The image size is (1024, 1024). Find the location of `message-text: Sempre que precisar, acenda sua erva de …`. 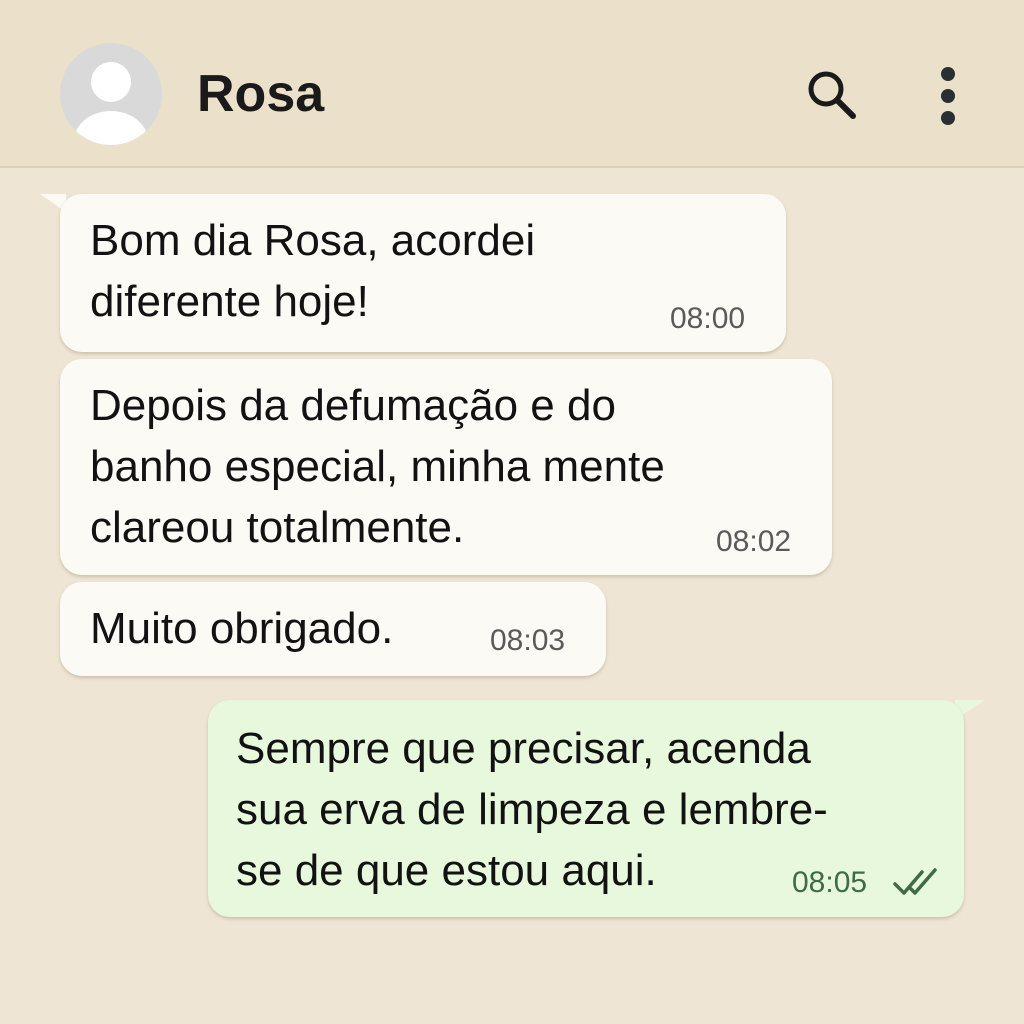

message-text: Sempre que precisar, acenda sua erva de … is located at coordinates (532, 809).